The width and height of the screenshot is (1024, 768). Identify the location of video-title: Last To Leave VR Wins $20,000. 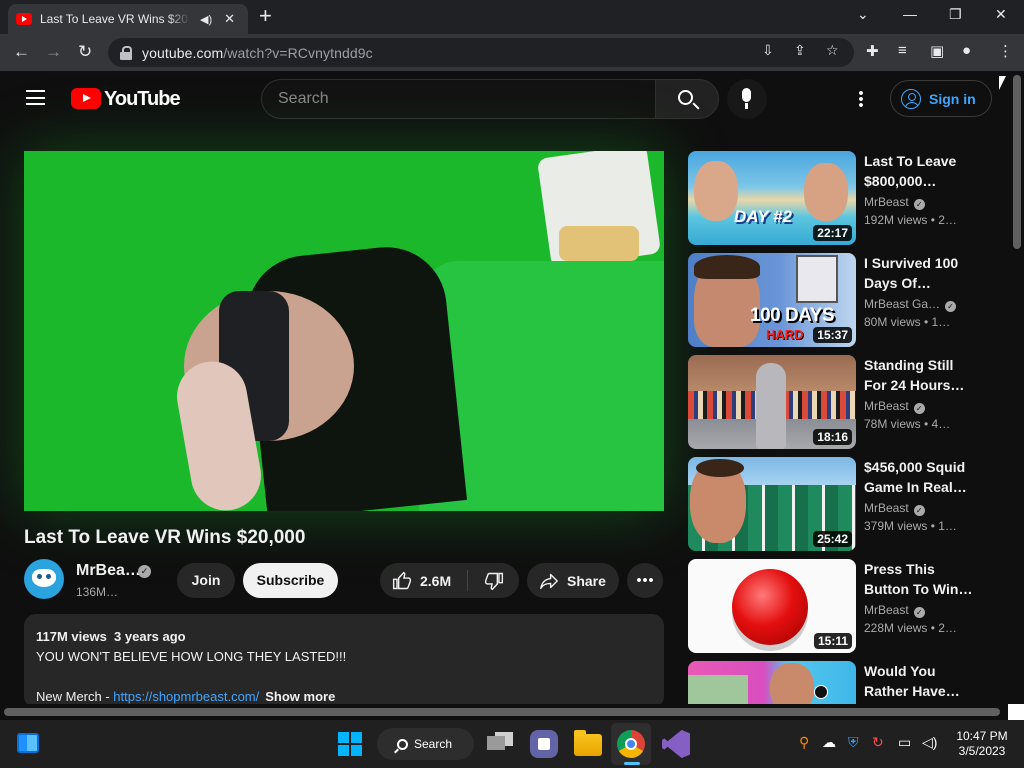
(165, 537).